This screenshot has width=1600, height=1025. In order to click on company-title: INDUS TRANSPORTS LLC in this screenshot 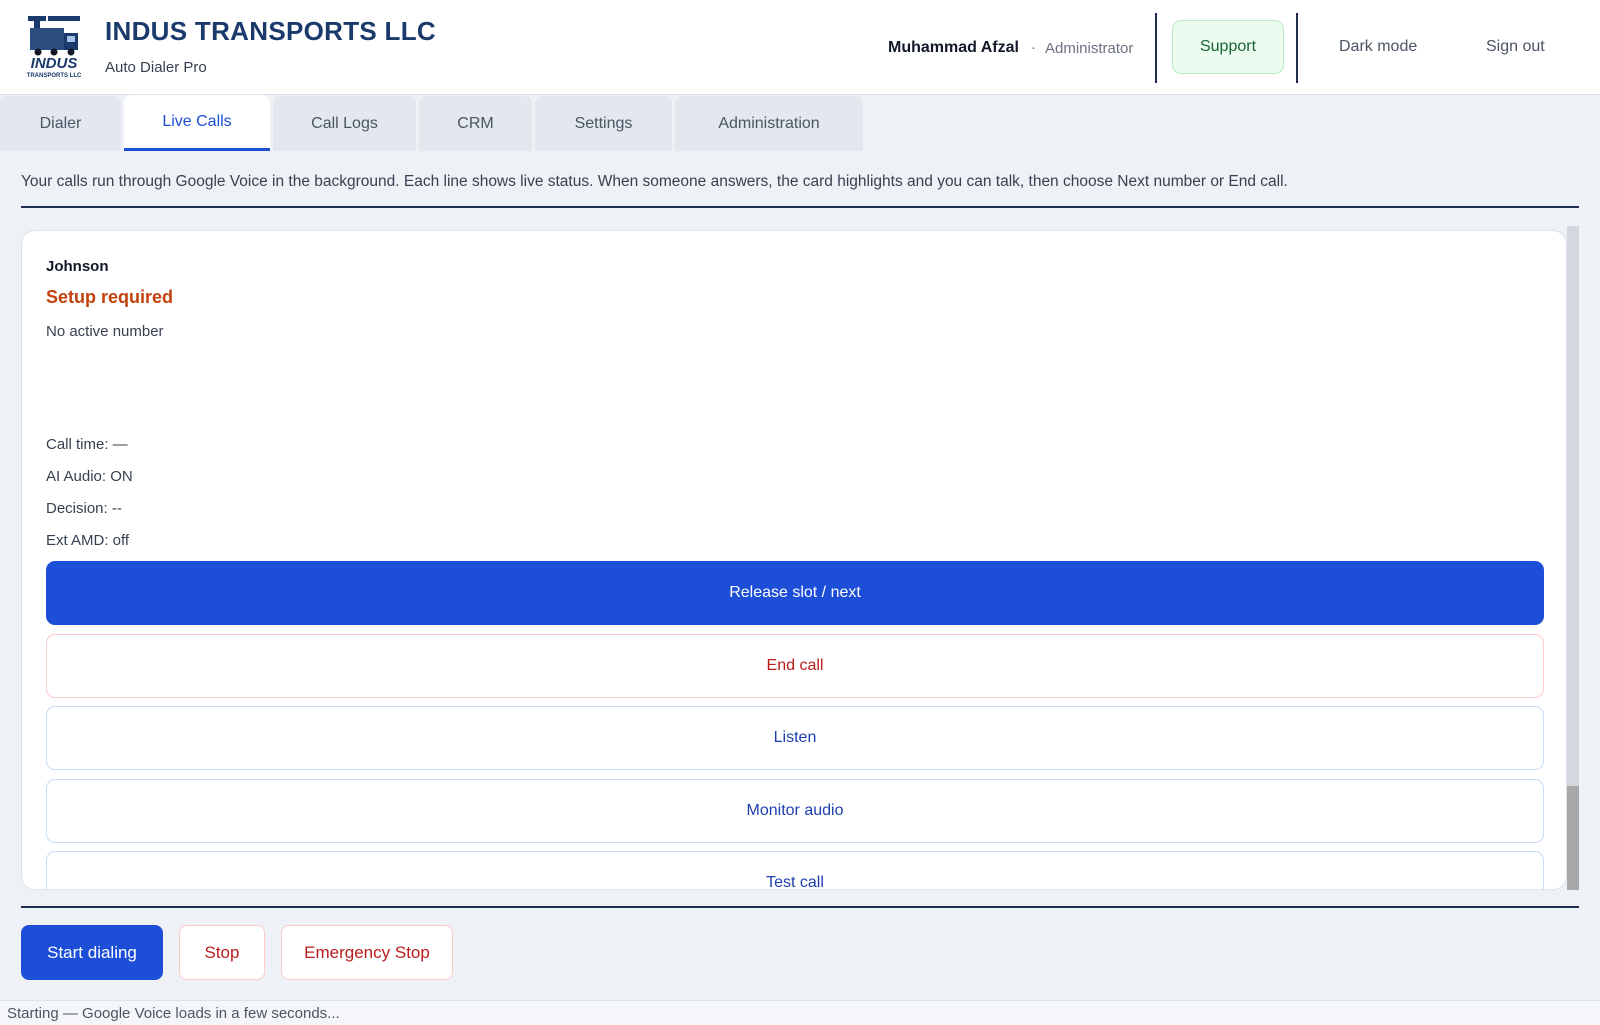, I will do `click(270, 31)`.